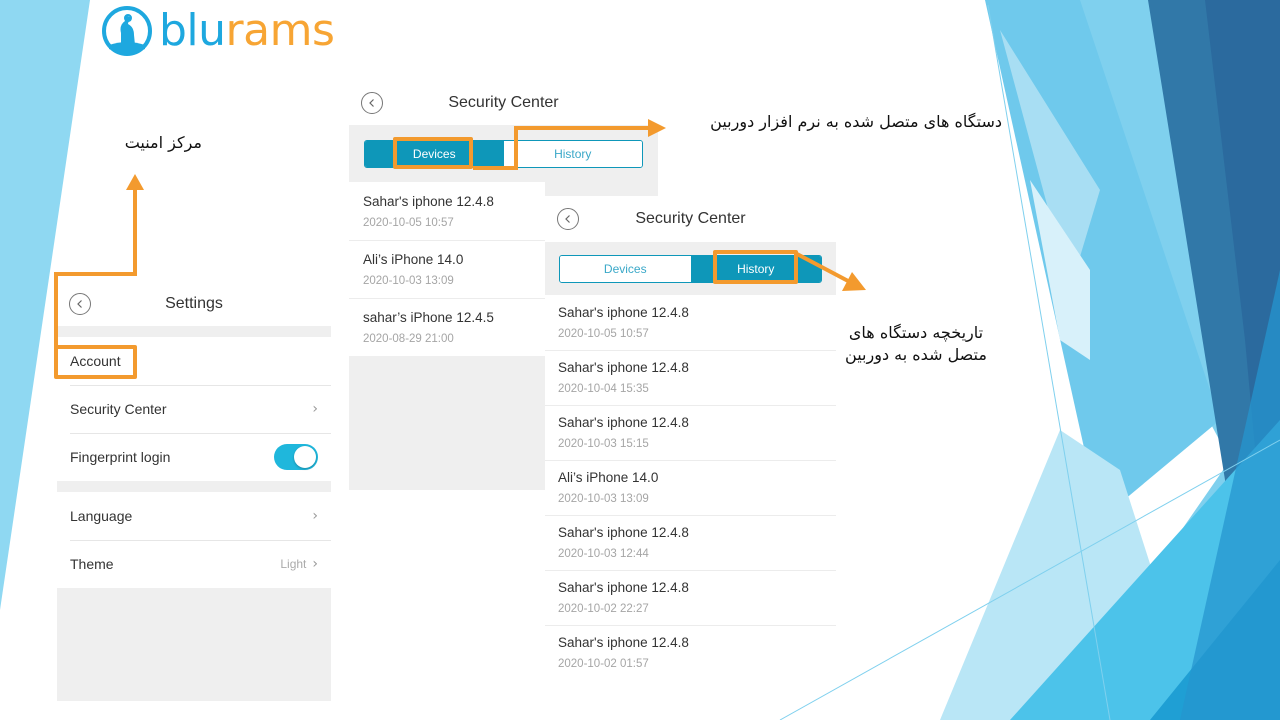 Image resolution: width=1280 pixels, height=720 pixels. Describe the element at coordinates (755, 267) in the screenshot. I see `highlight-history-tab` at that location.